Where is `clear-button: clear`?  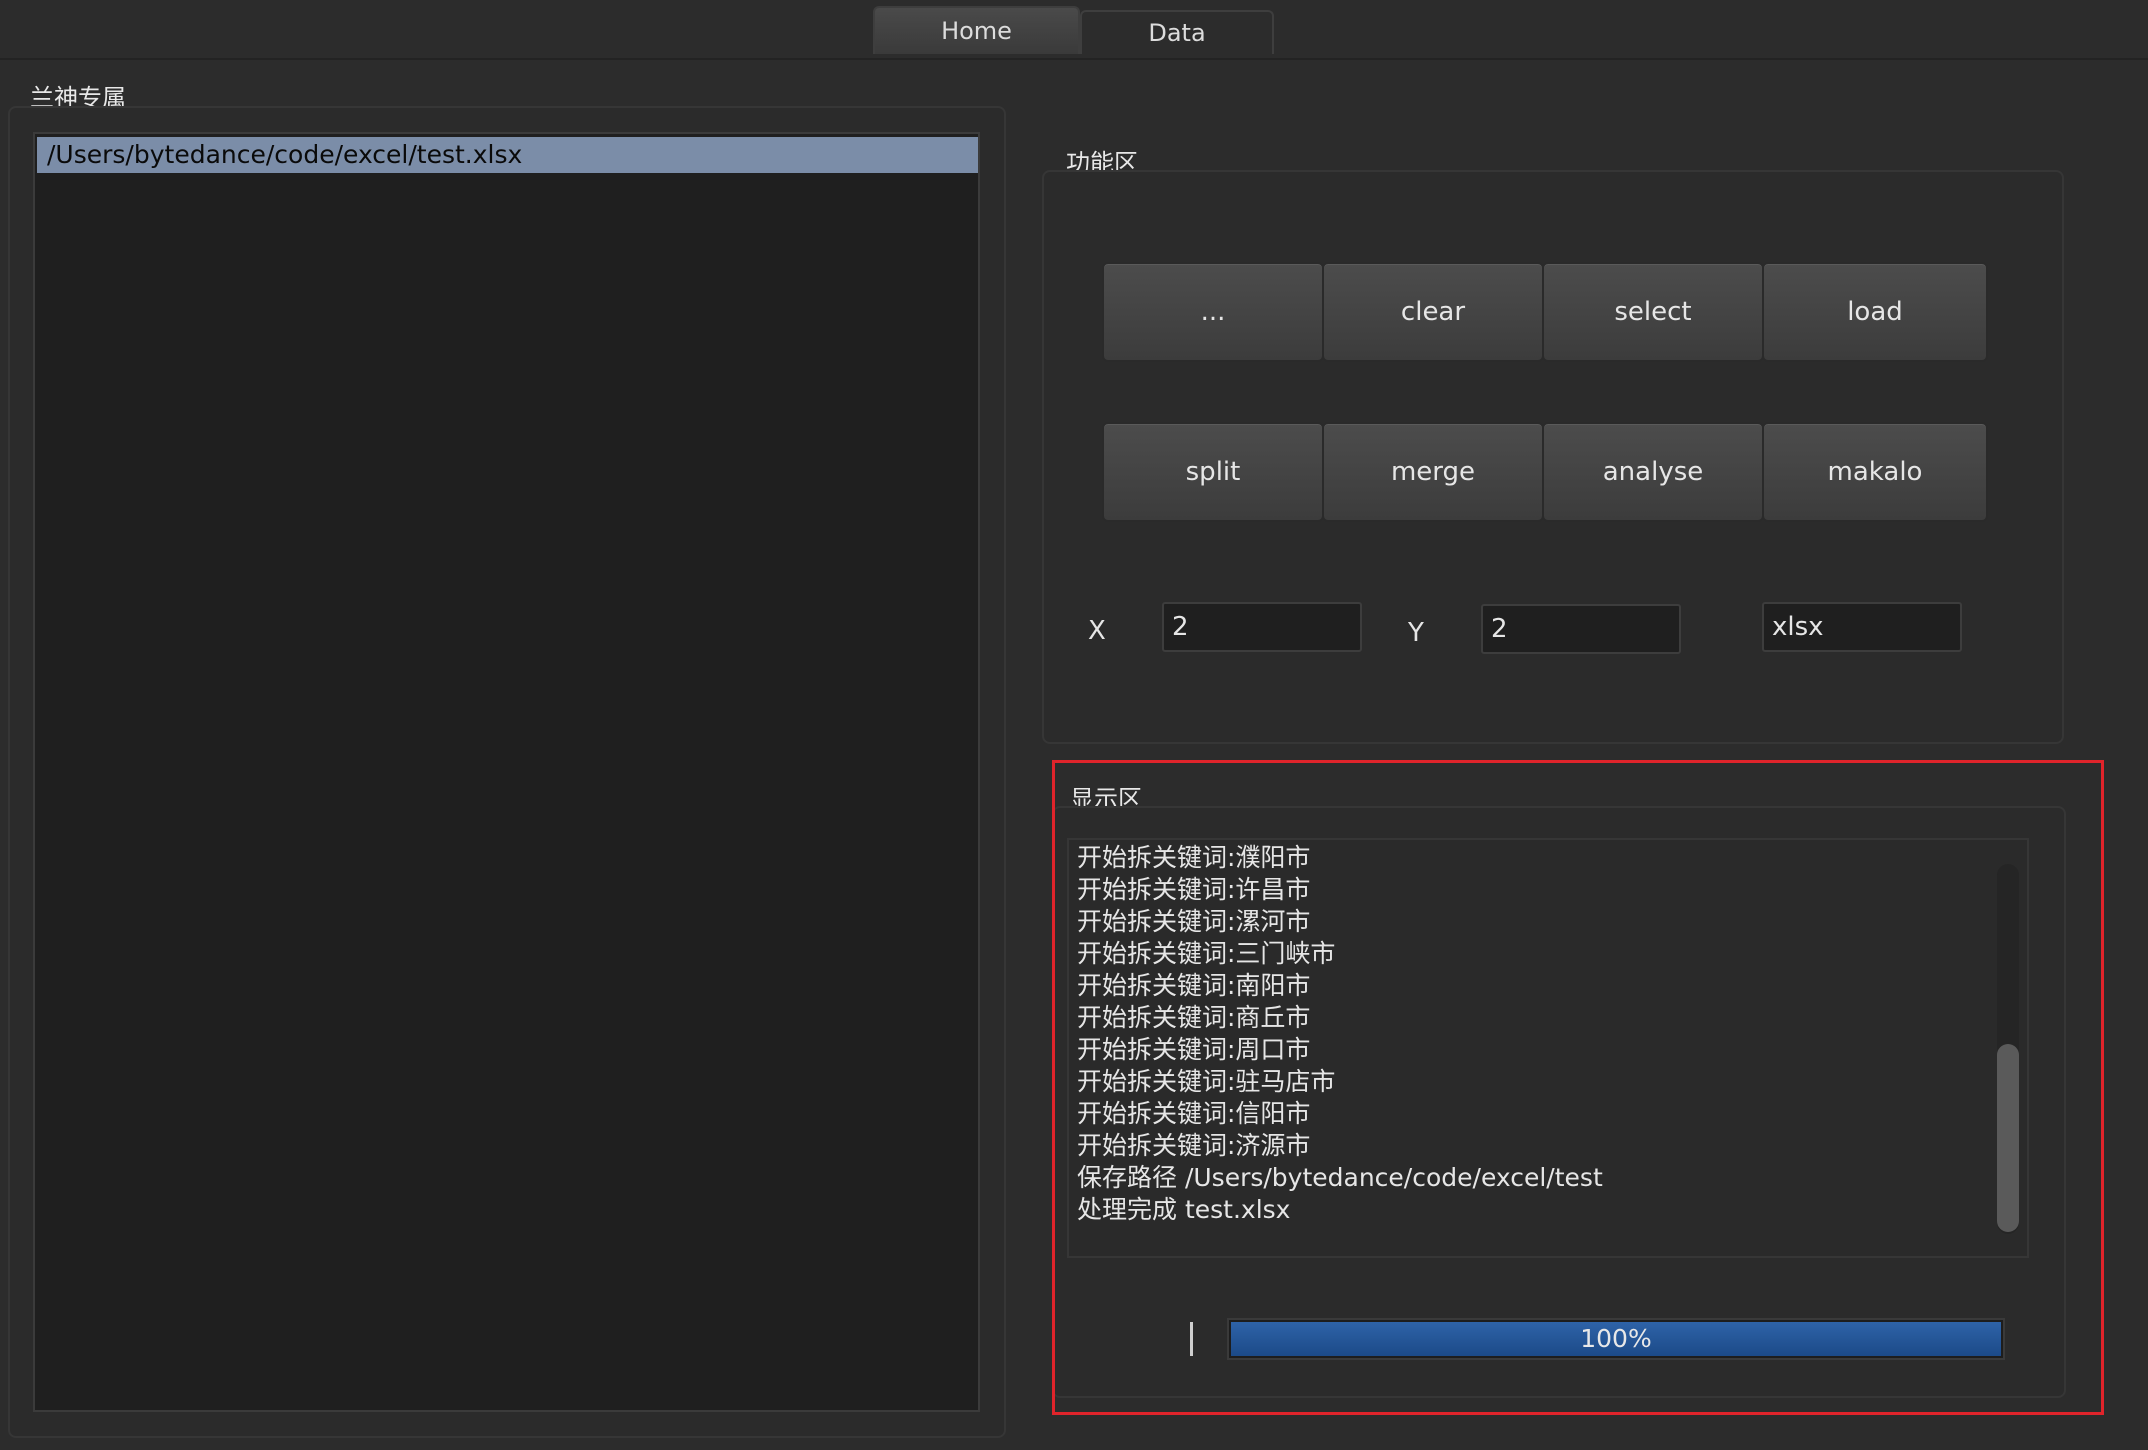
clear-button: clear is located at coordinates (1433, 312).